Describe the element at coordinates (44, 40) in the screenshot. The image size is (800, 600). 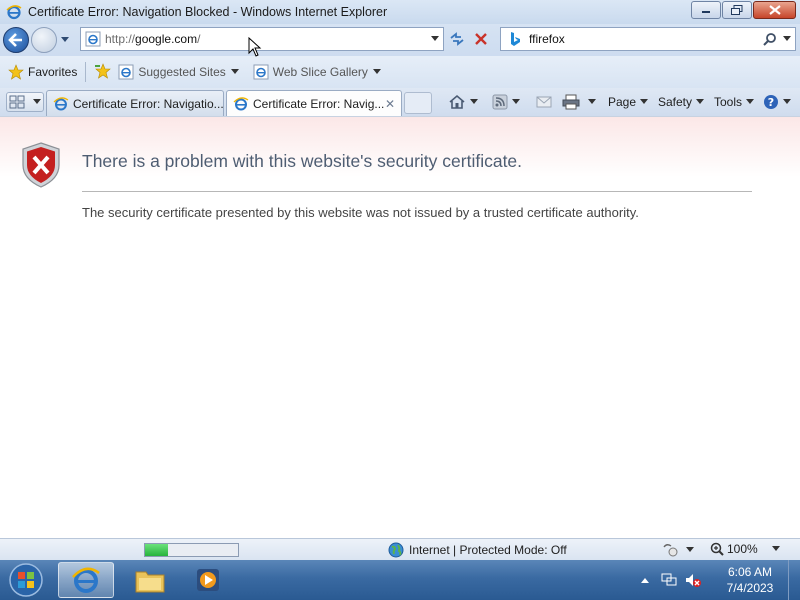
I see `forward-button` at that location.